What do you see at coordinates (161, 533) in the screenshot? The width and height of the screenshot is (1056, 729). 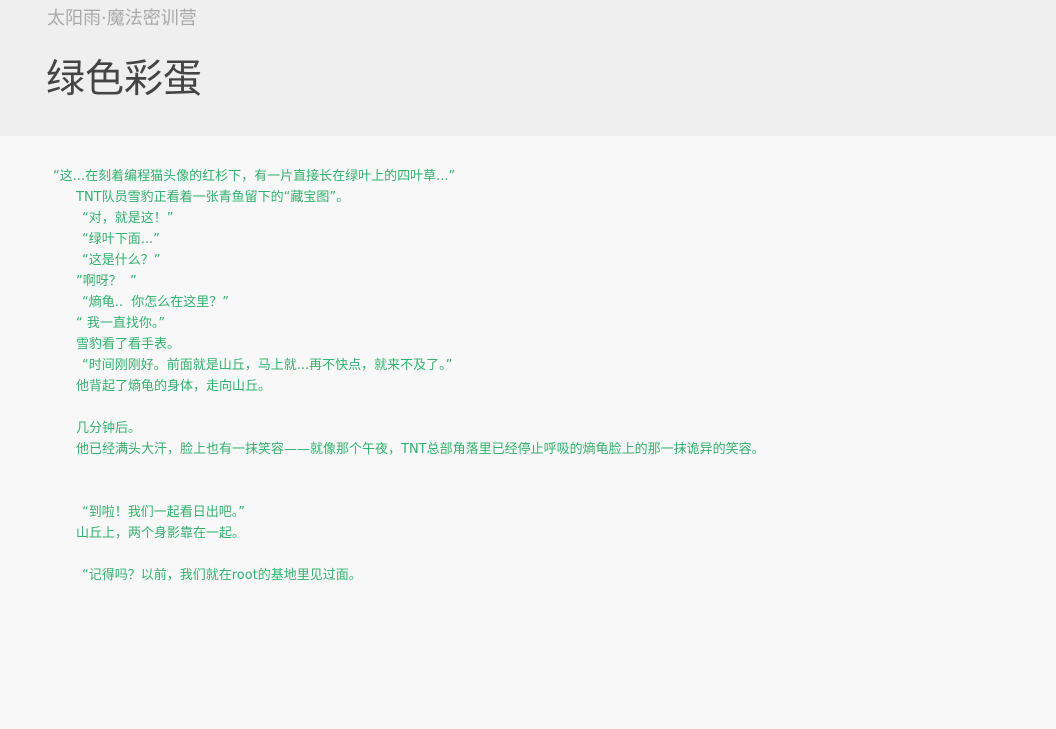 I see `story-paragraph: 山丘上，两个身影靠在一起。` at bounding box center [161, 533].